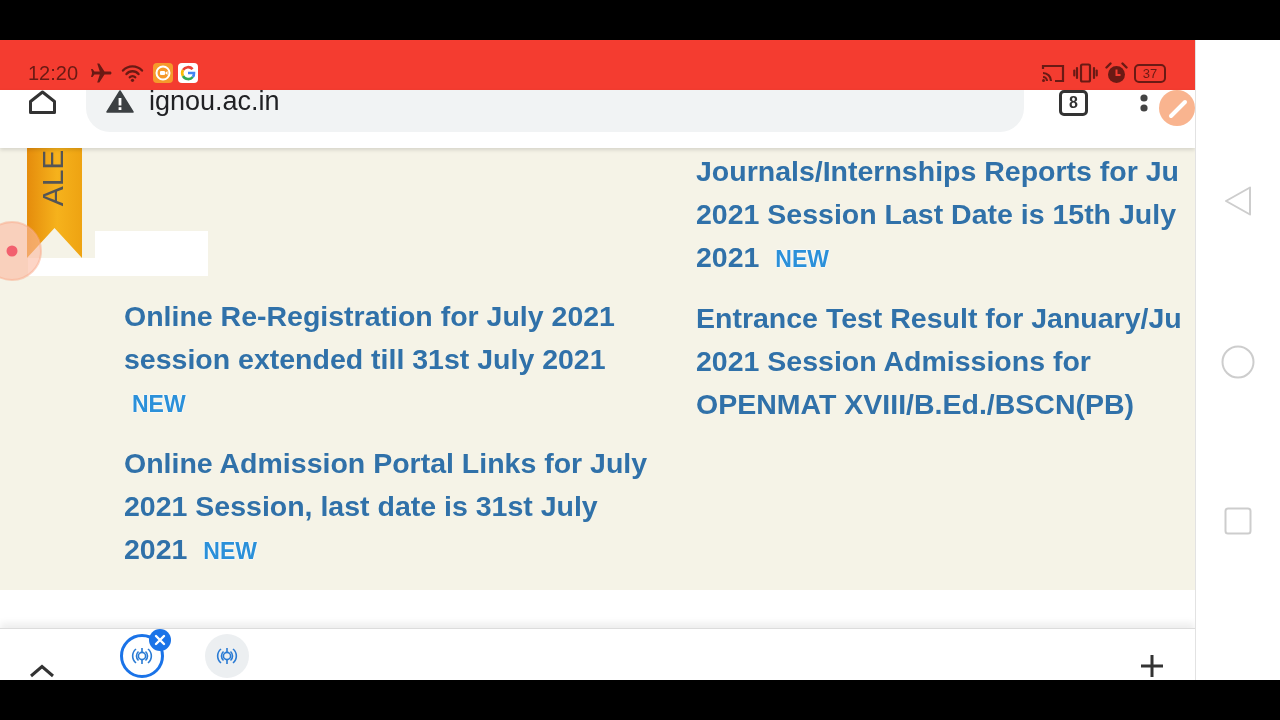  What do you see at coordinates (188, 73) in the screenshot?
I see `g-letter-app-icon` at bounding box center [188, 73].